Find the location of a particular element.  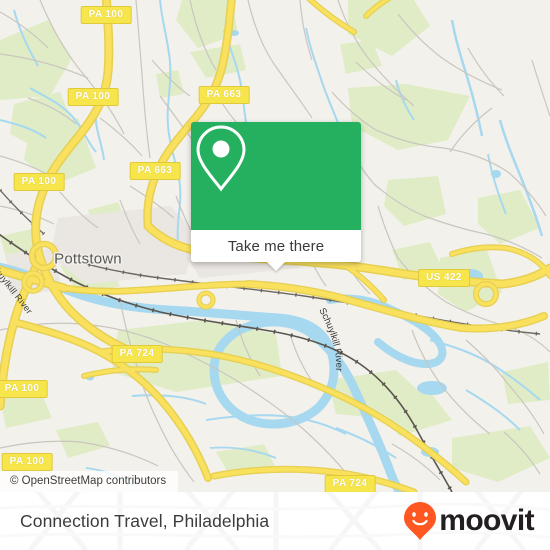

map-attribution: © OpenStreetMap contributors is located at coordinates (89, 481).